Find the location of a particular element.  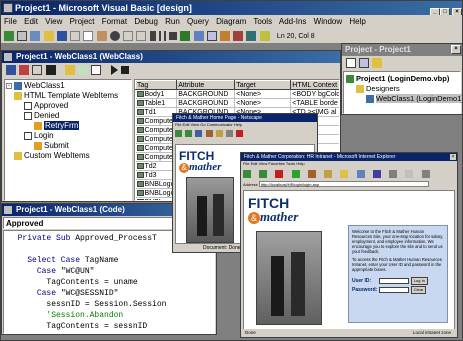

table-cell: BACKGROUND is located at coordinates (206, 103).